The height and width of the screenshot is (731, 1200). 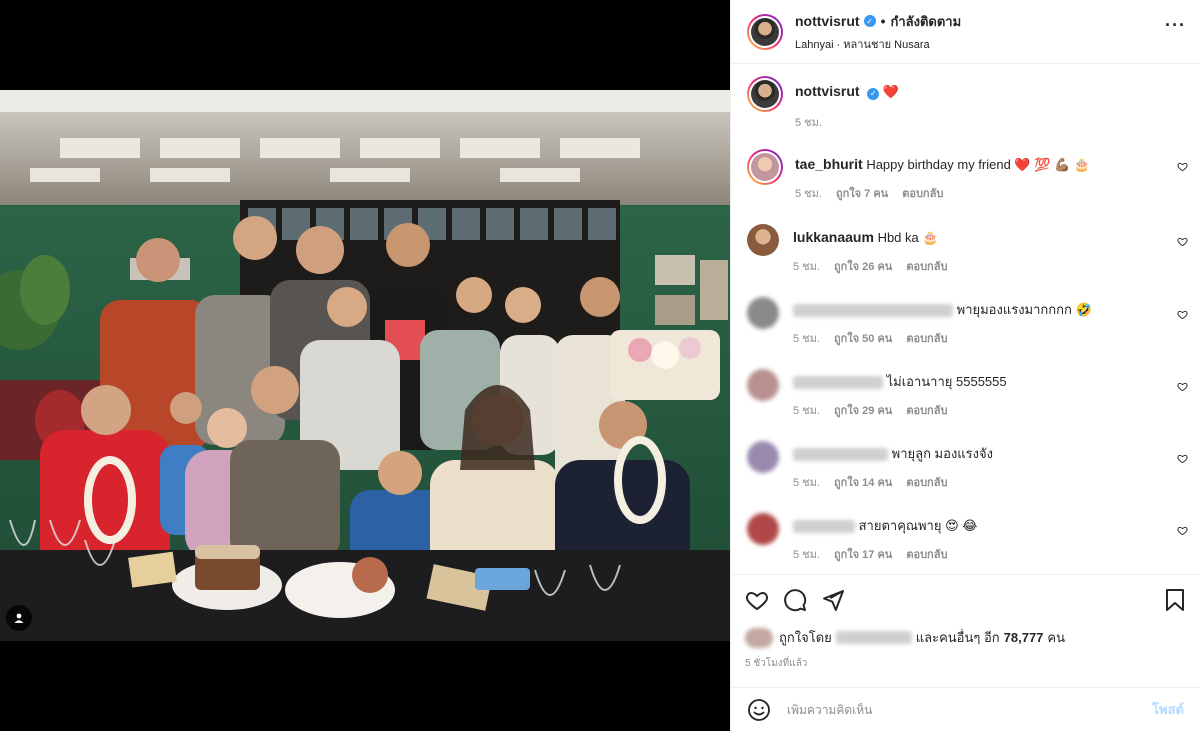 I want to click on caption-avatar, so click(x=765, y=94).